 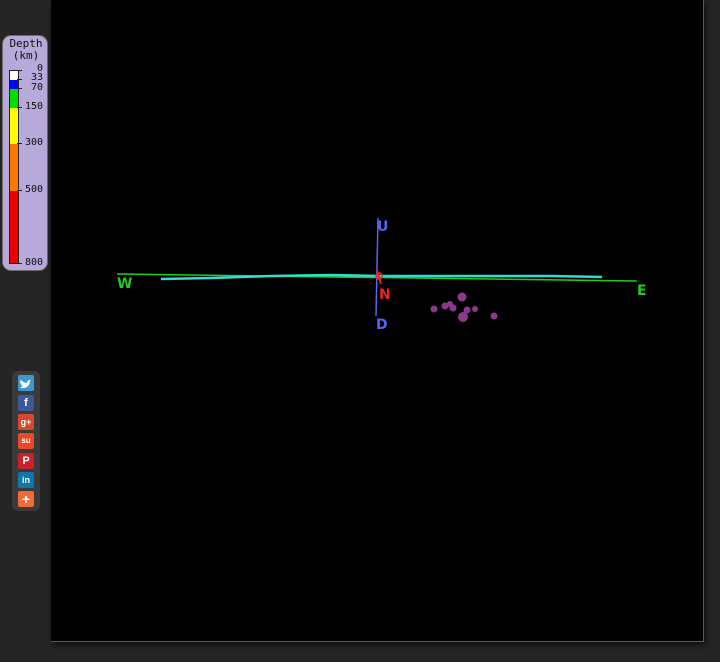 I want to click on north-label: N, so click(x=385, y=295).